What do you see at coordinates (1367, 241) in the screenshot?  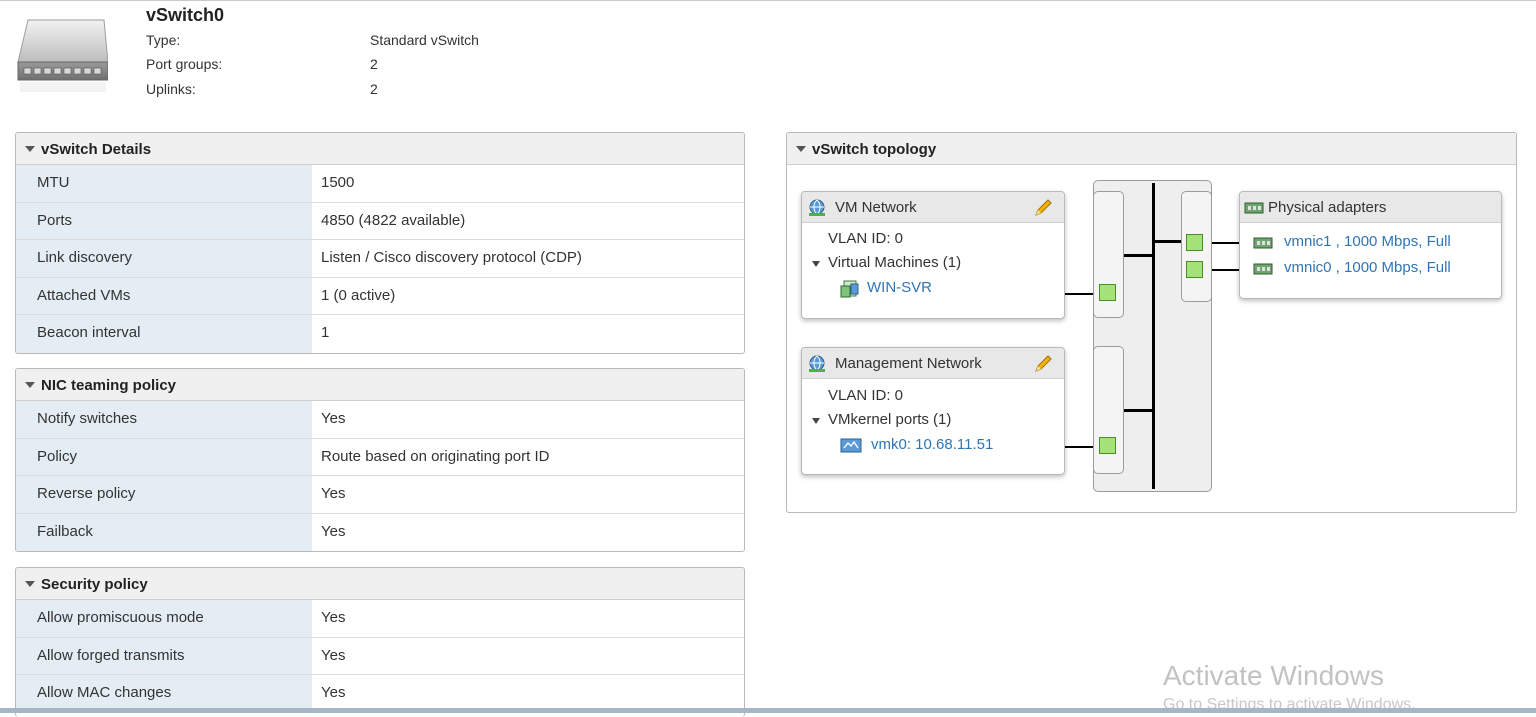 I see `vmnic1-link: vmnic1 , 1000 Mbps, Full` at bounding box center [1367, 241].